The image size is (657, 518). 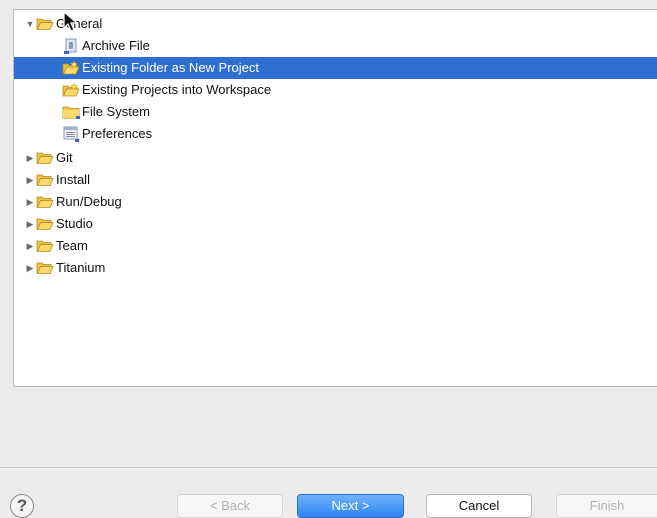 What do you see at coordinates (335, 202) in the screenshot?
I see `tree-item-run-debug: ▶ Run/Debug` at bounding box center [335, 202].